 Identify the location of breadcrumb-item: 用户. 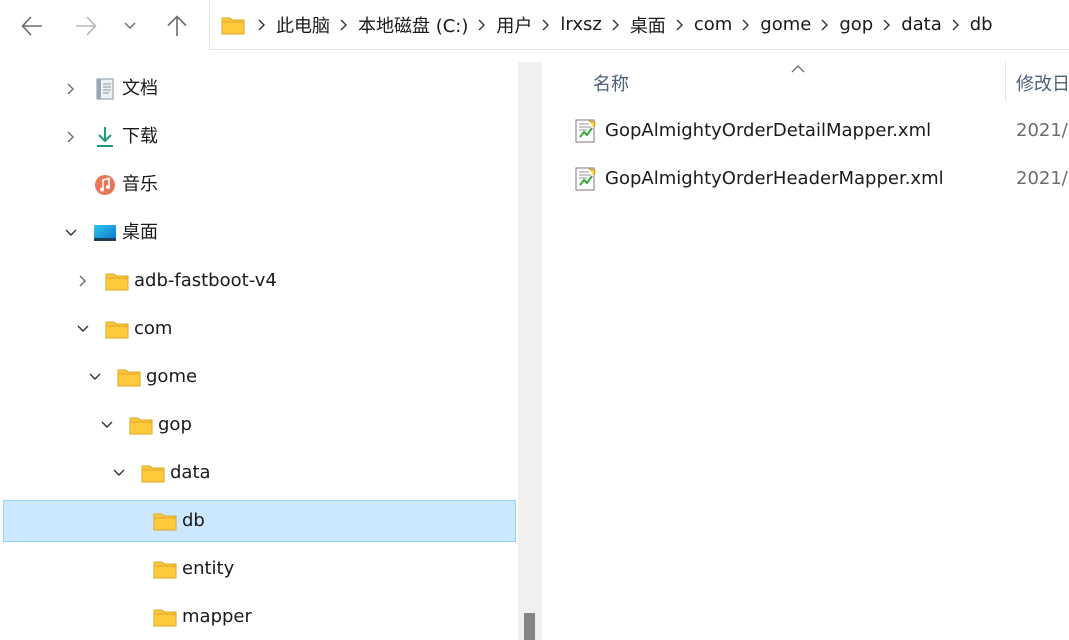
(514, 25).